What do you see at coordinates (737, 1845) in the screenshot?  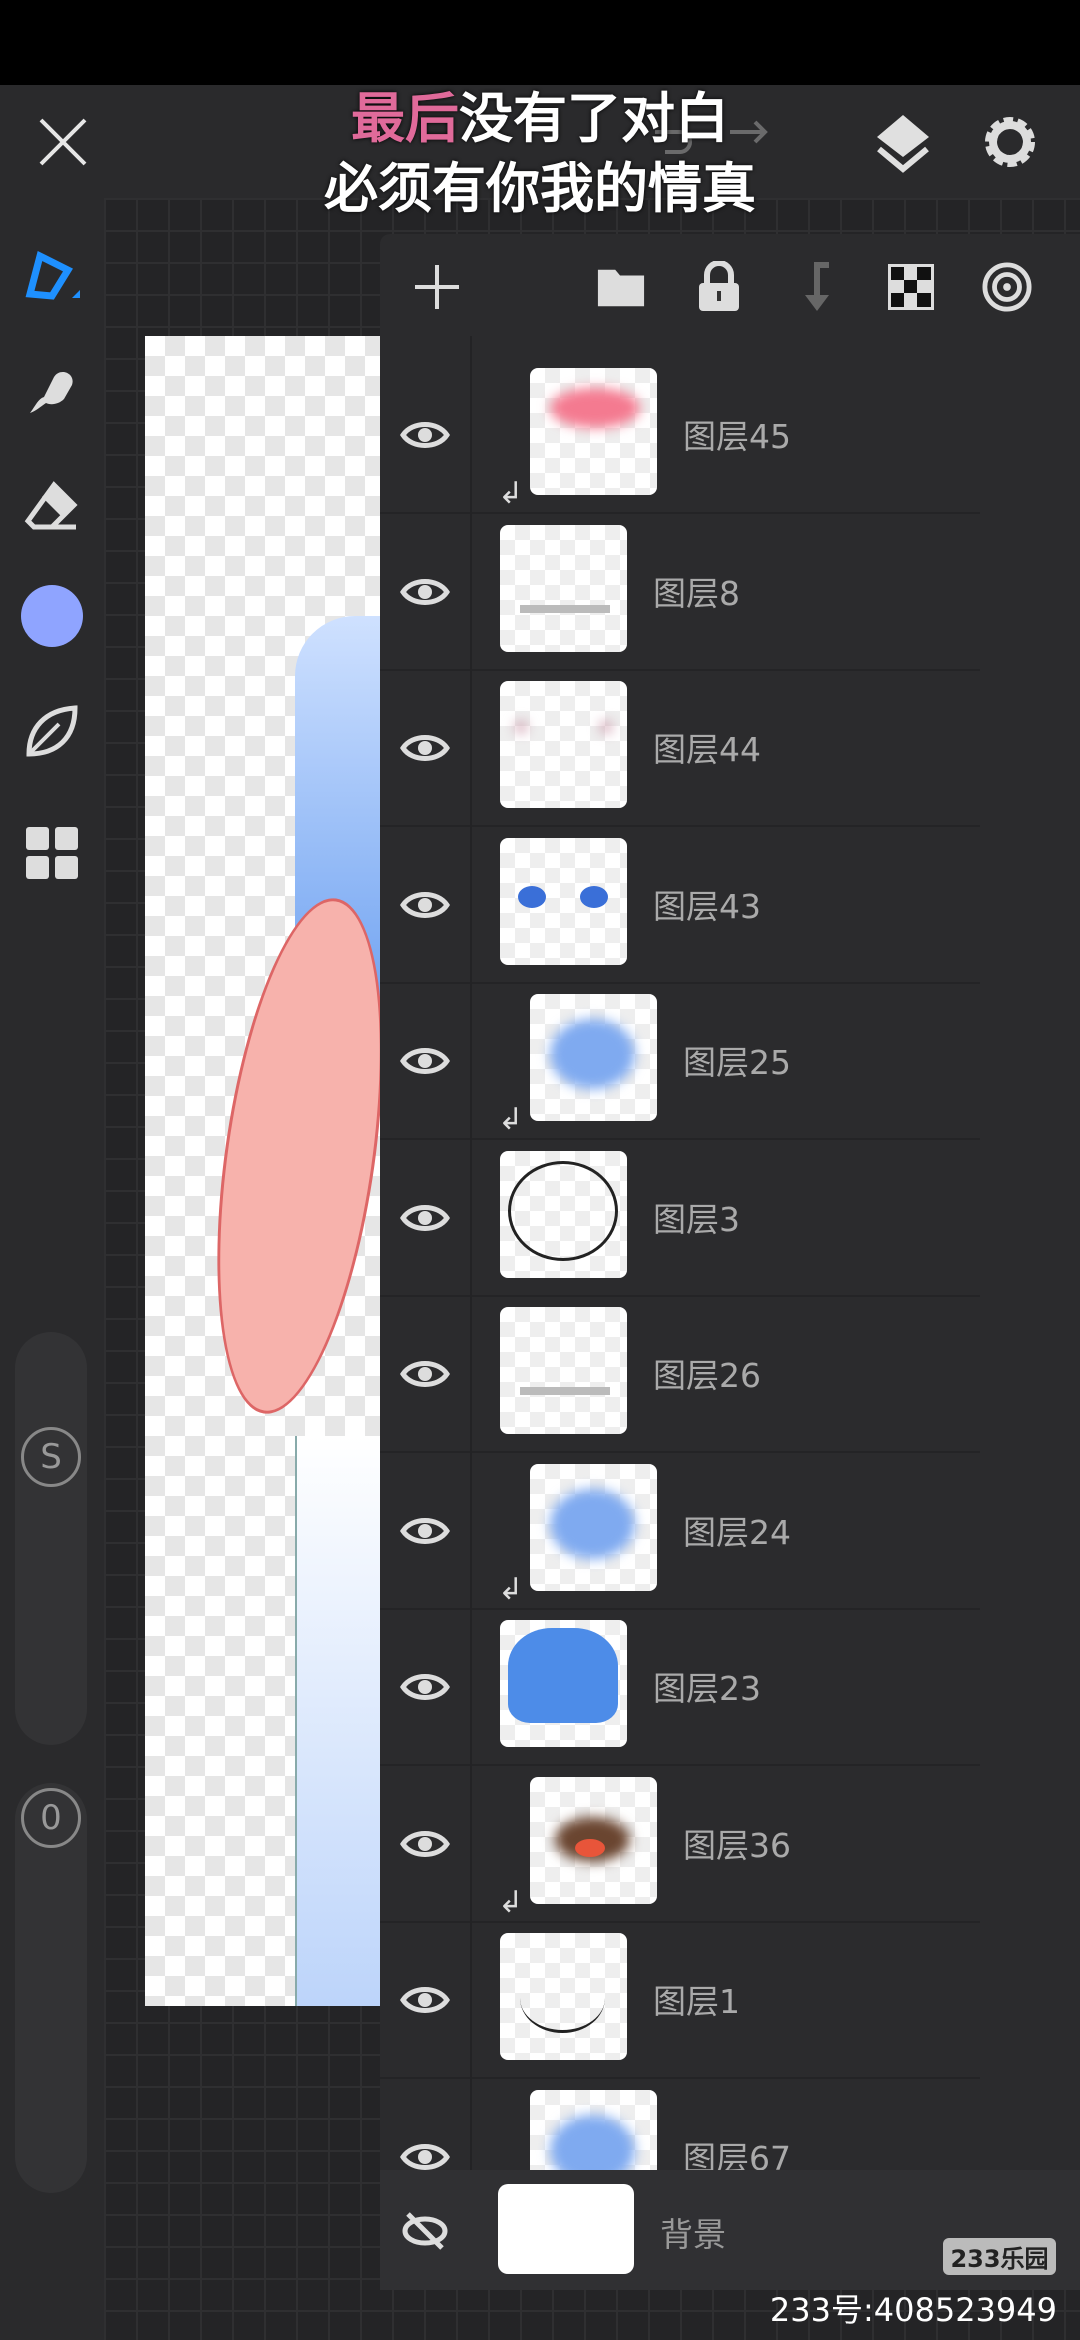 I see `layer-name: 图层36` at bounding box center [737, 1845].